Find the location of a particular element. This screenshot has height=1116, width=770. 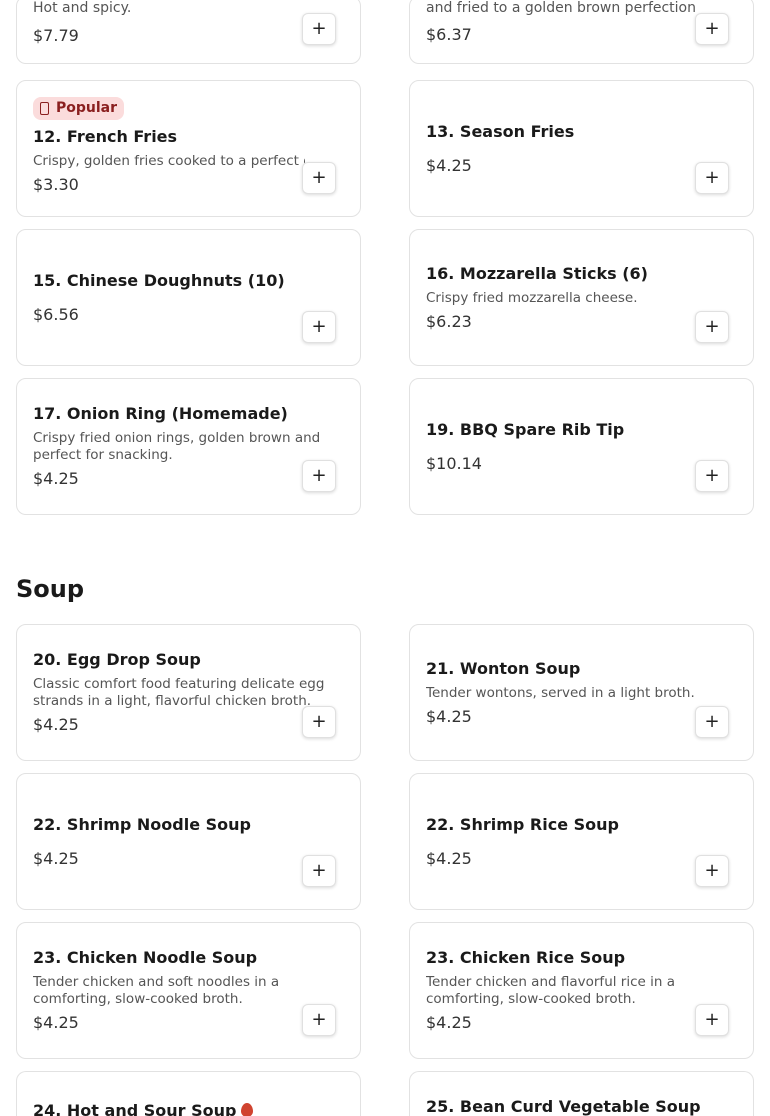

chili-pepper-icon is located at coordinates (247, 1109).